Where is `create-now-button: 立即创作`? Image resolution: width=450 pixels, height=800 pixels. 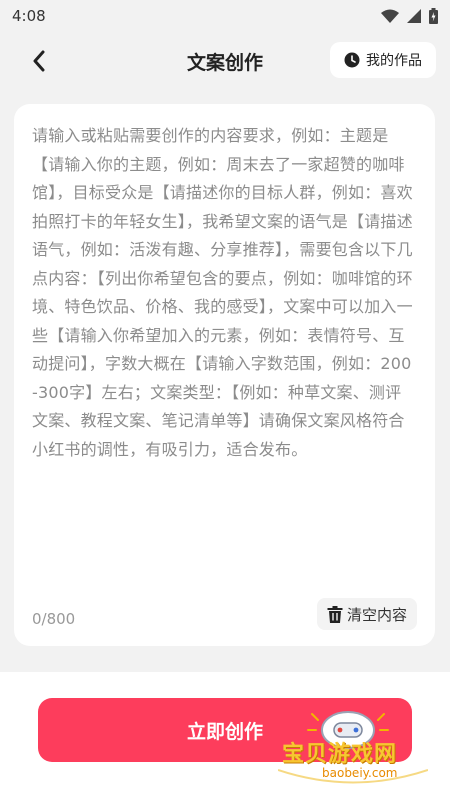
create-now-button: 立即创作 is located at coordinates (225, 730).